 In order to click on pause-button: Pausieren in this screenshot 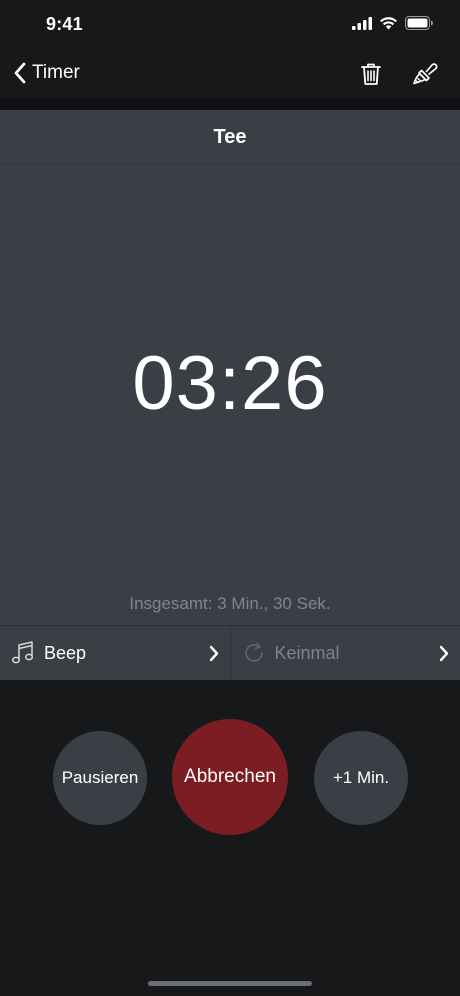, I will do `click(100, 778)`.